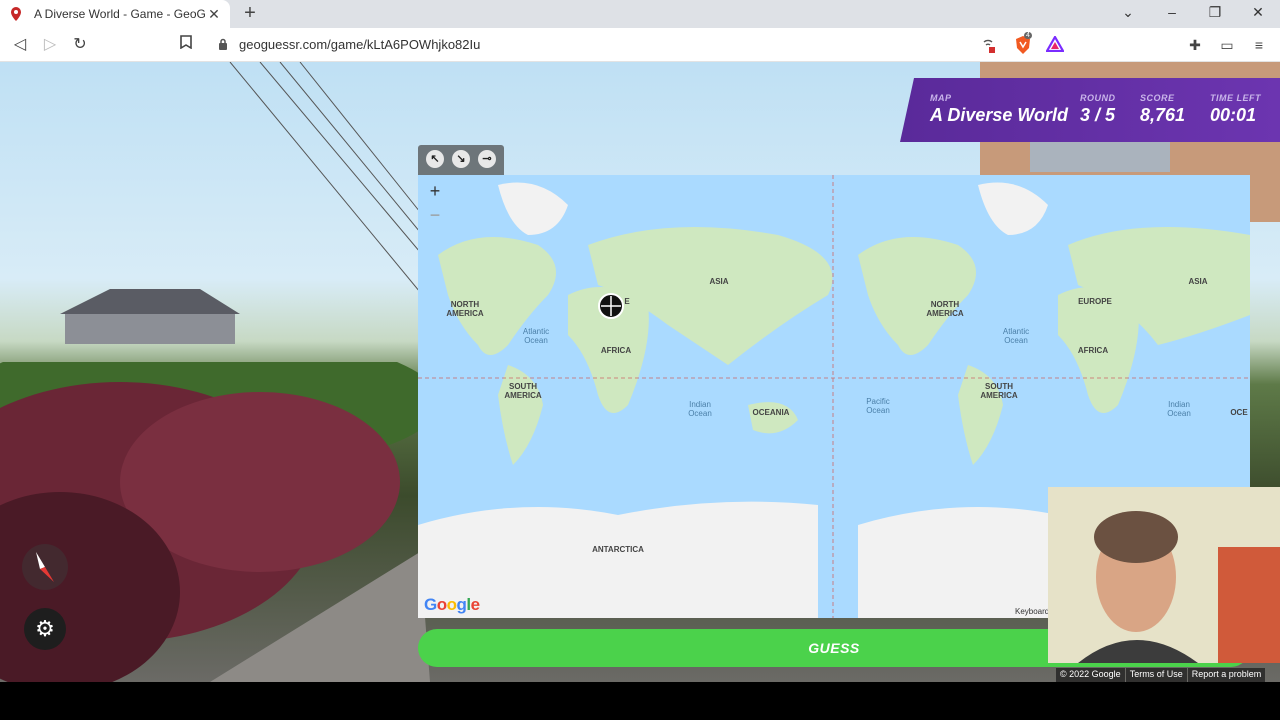  Describe the element at coordinates (1235, 98) in the screenshot. I see `time-label: TIME LEFT` at that location.